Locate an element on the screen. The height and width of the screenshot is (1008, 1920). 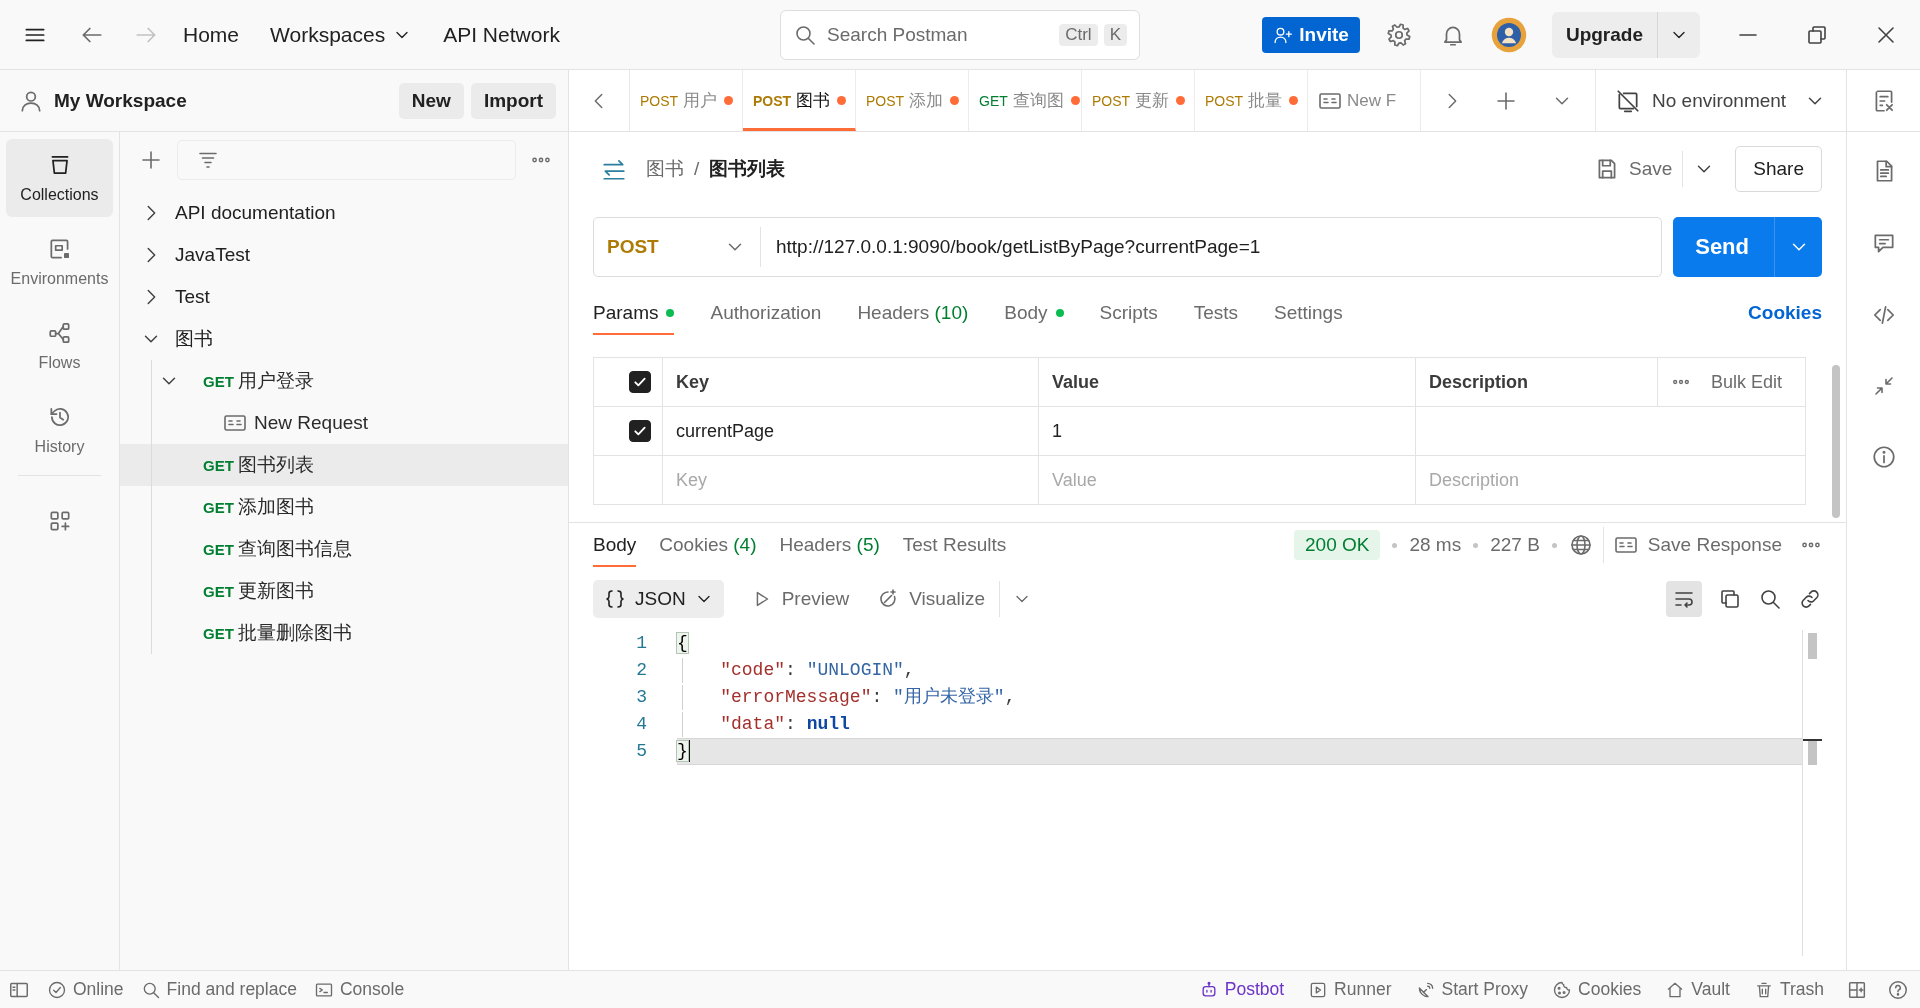
sidebar-nav-item: History is located at coordinates (59, 430).